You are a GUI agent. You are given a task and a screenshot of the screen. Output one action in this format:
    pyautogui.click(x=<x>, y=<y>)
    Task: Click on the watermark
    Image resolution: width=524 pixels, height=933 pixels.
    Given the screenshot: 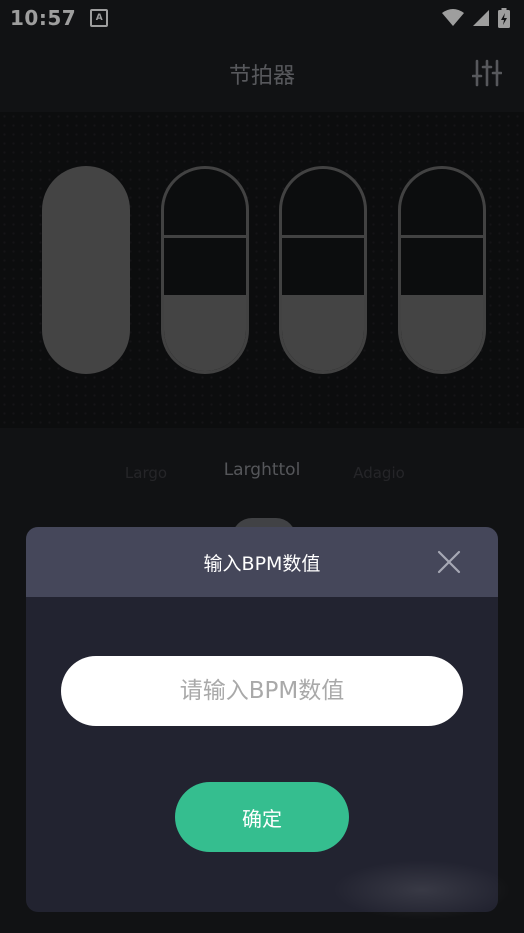 What is the action you would take?
    pyautogui.click(x=422, y=890)
    